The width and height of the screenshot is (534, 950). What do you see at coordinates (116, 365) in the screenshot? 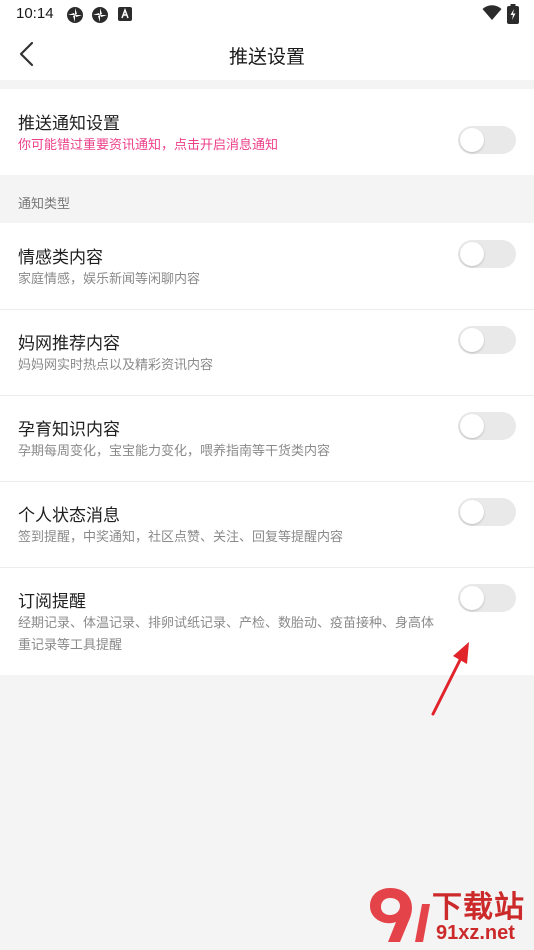
I see `list-item-description: 妈妈网实时热点以及精彩资讯内容` at bounding box center [116, 365].